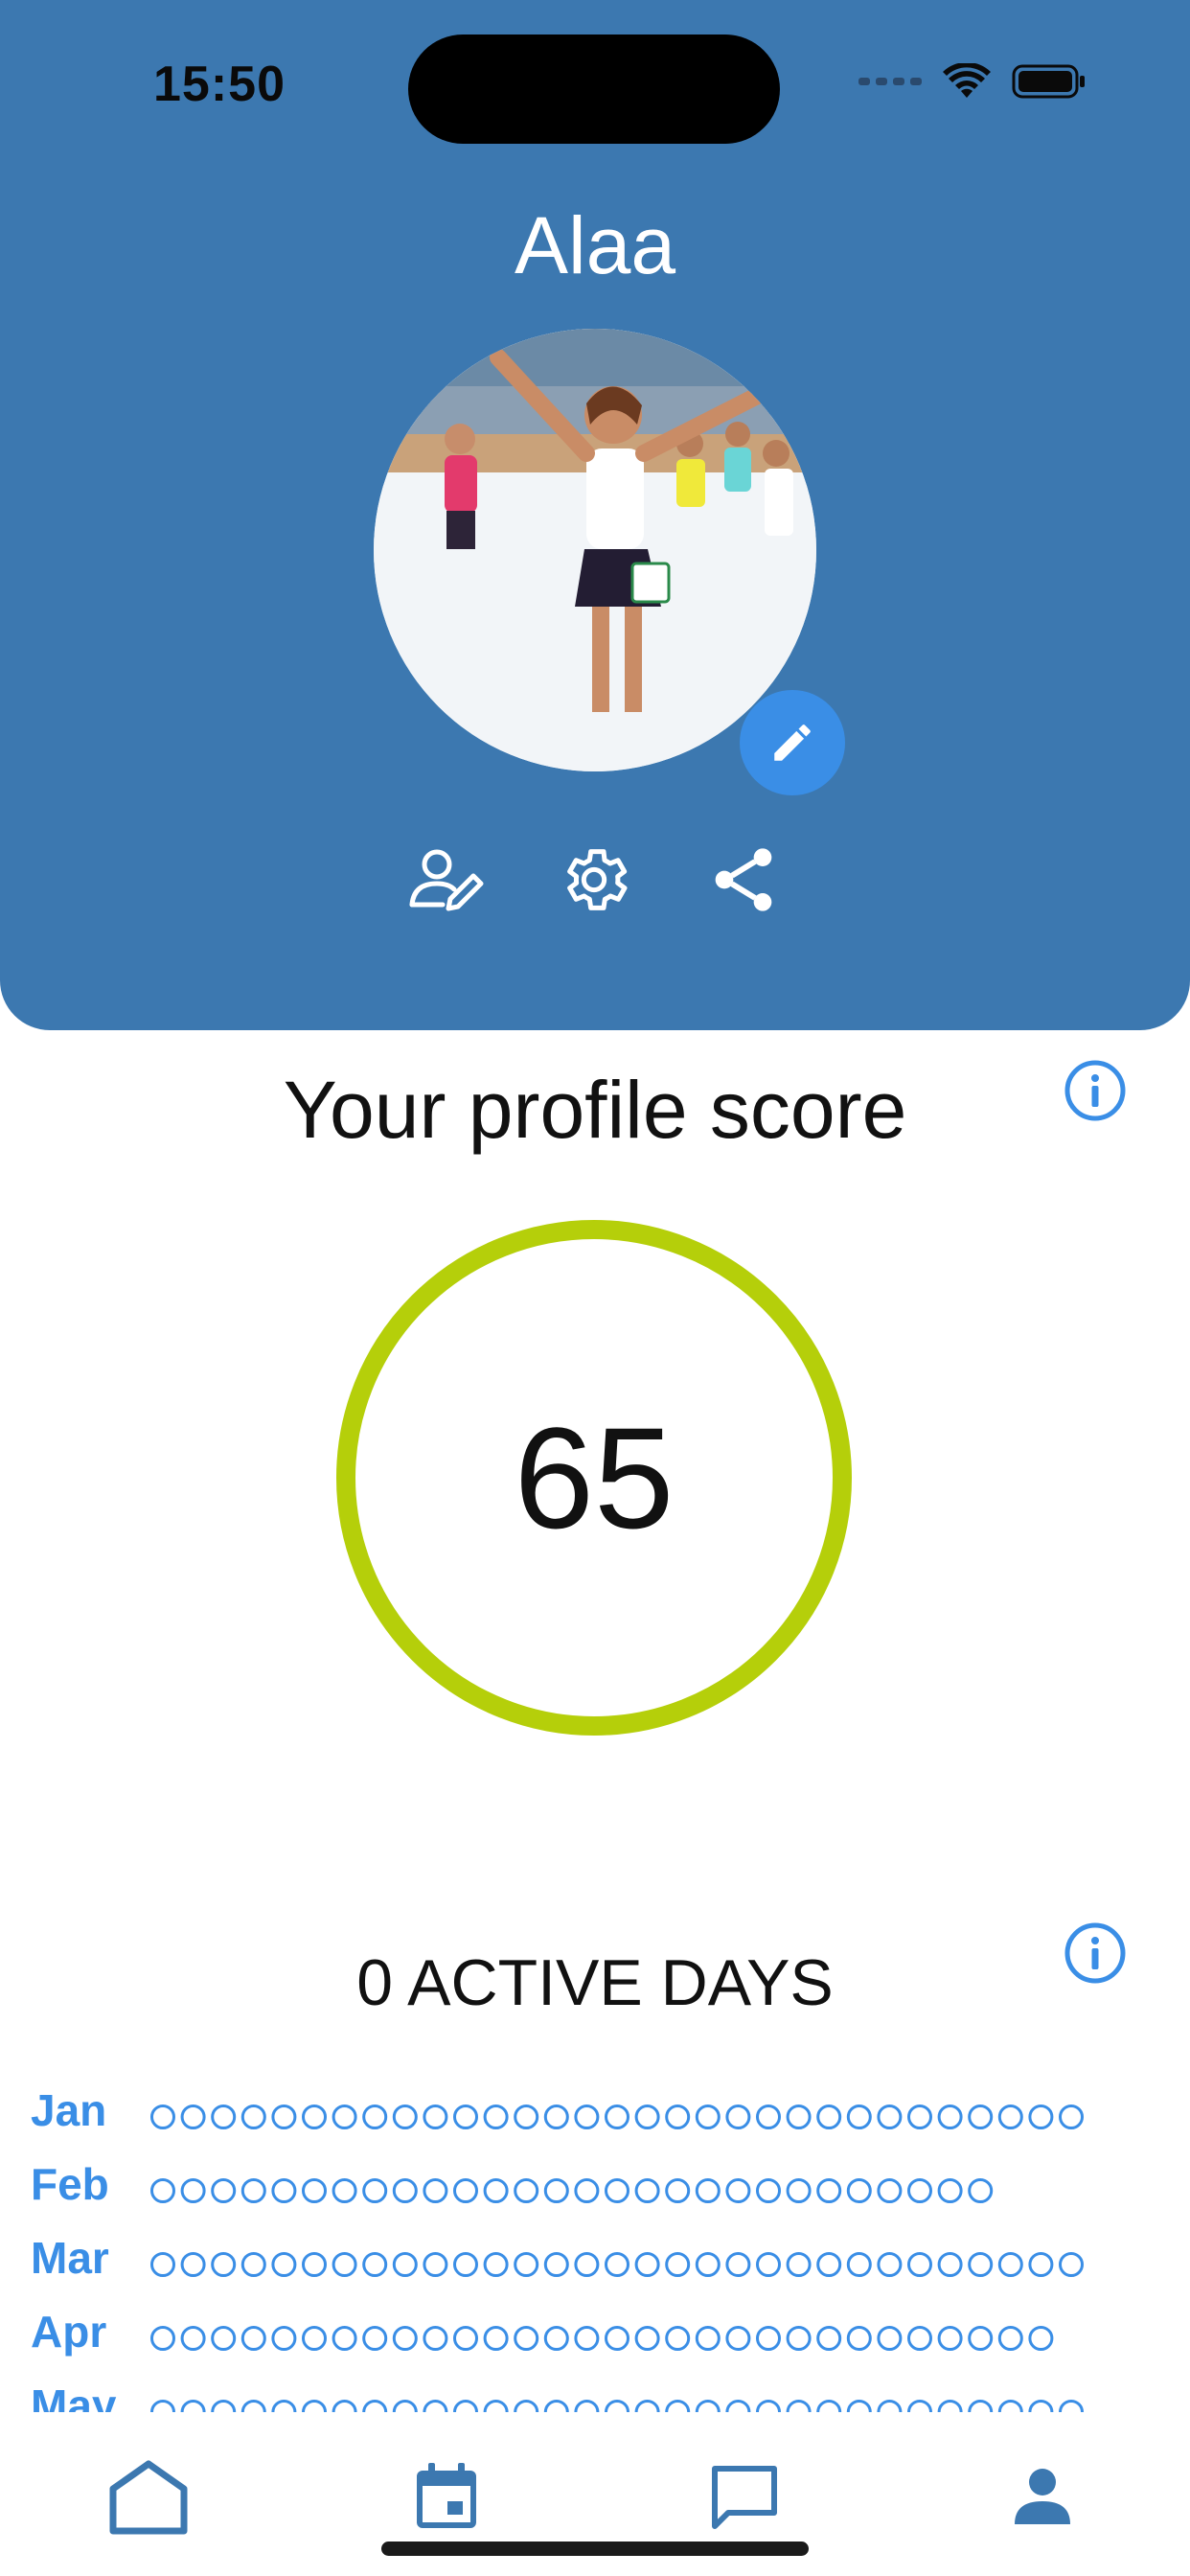 This screenshot has height=2576, width=1190. What do you see at coordinates (1042, 2496) in the screenshot?
I see `tab-profile` at bounding box center [1042, 2496].